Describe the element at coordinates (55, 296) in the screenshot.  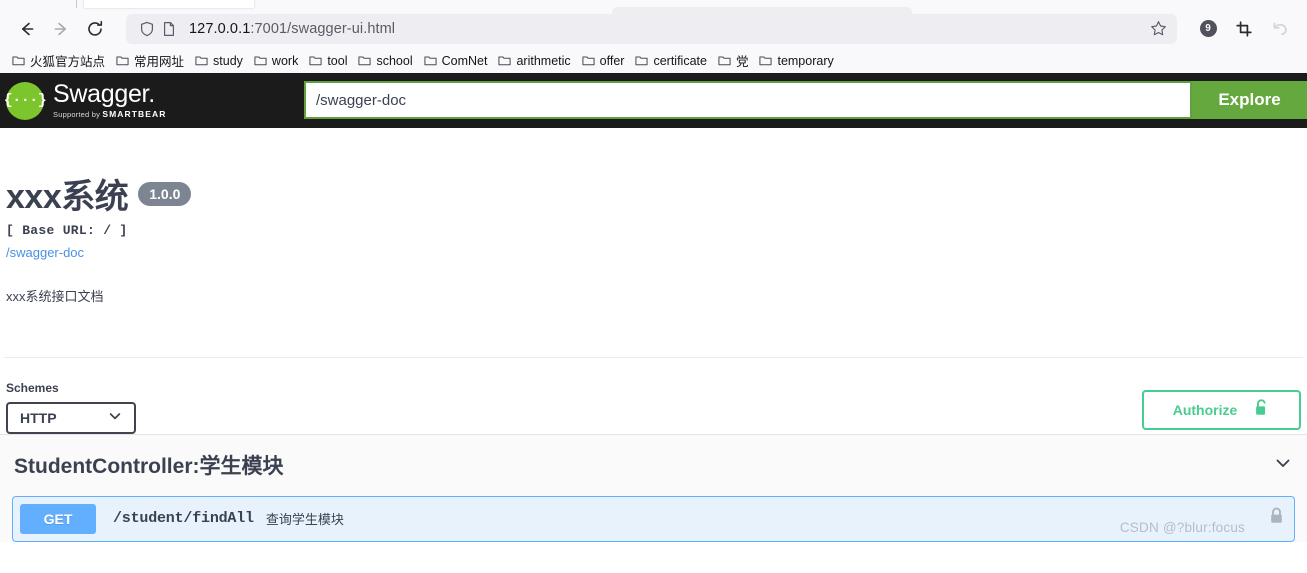
I see `api-description: xxx系统接口文档` at that location.